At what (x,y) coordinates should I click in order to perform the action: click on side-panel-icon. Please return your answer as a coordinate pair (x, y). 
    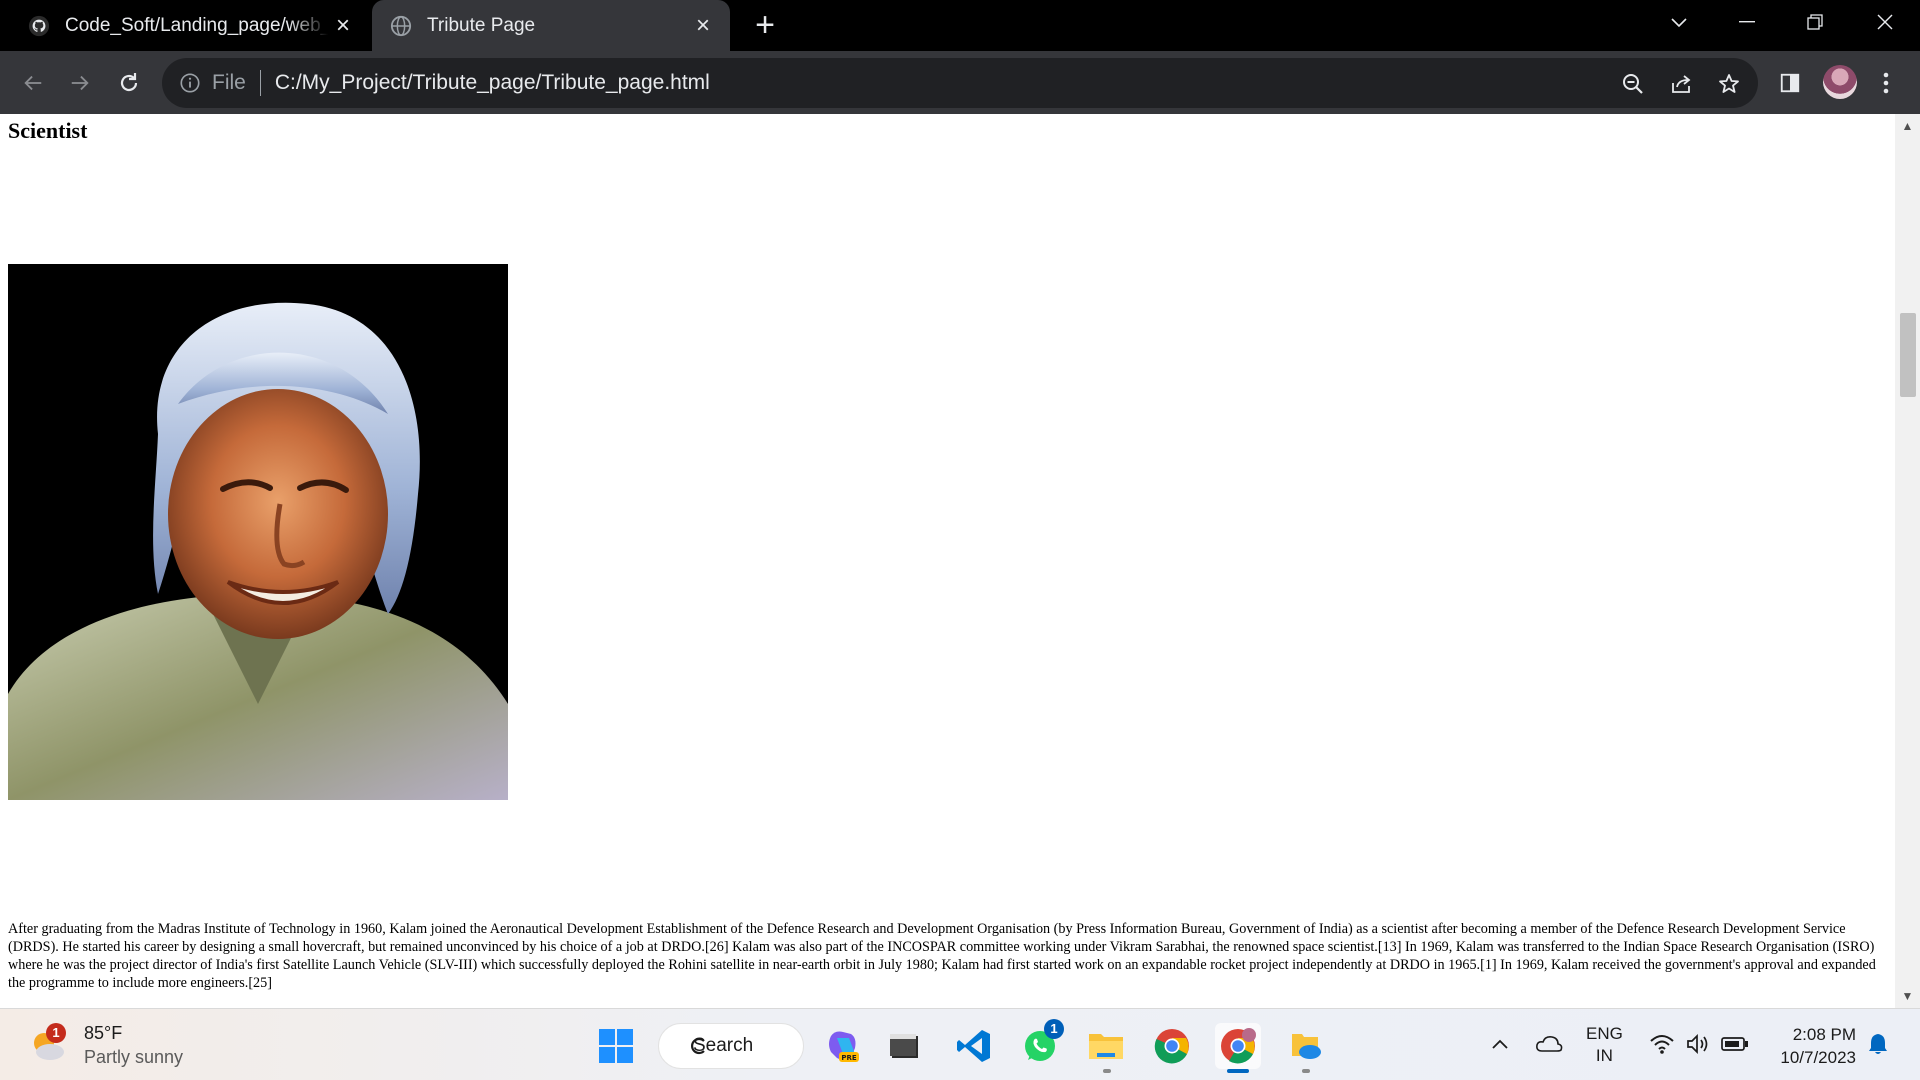
    Looking at the image, I should click on (1790, 83).